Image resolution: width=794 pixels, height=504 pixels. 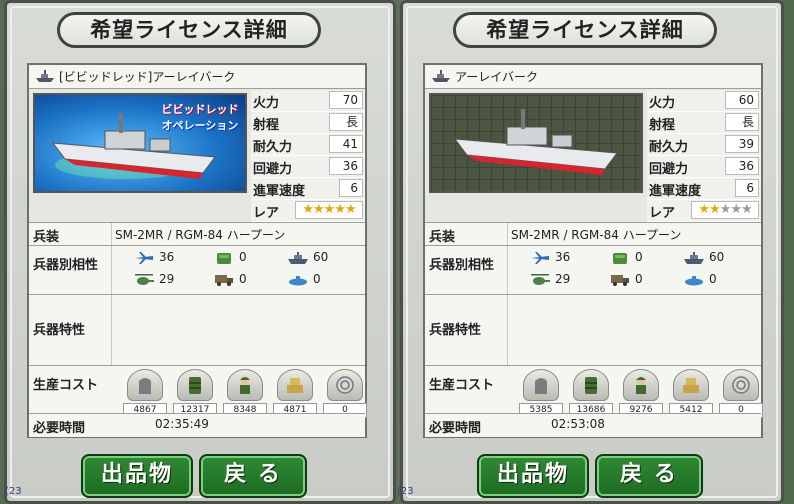 I want to click on cost-soldier: 8348, so click(x=245, y=393).